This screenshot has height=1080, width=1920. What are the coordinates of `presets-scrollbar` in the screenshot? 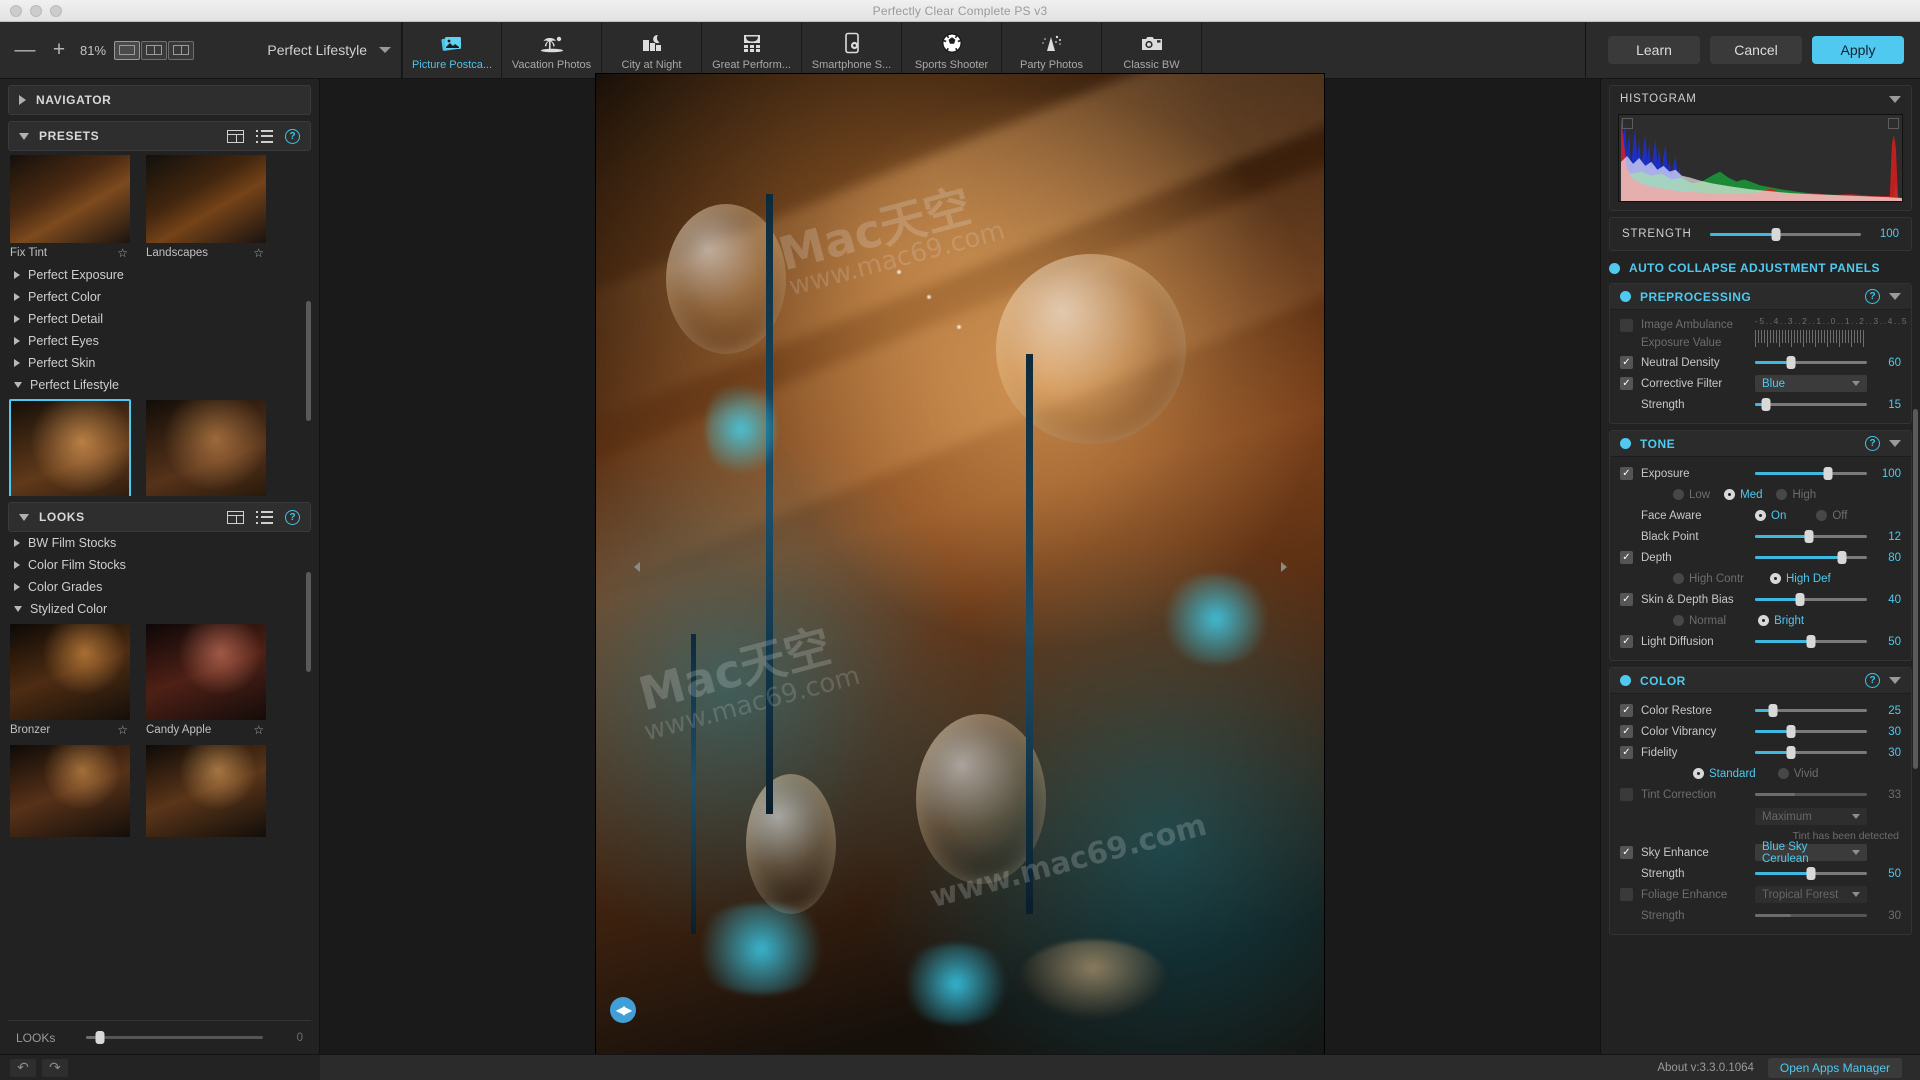 It's located at (308, 361).